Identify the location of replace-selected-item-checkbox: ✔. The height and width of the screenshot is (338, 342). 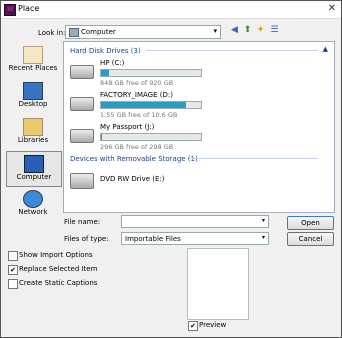
(13, 270).